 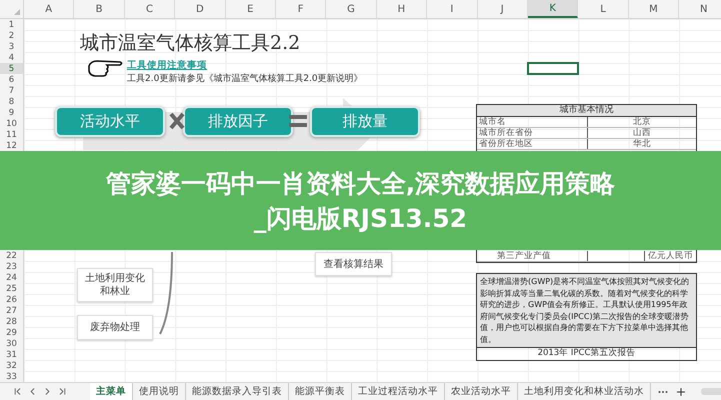 I want to click on row-header: 9, so click(x=11, y=112).